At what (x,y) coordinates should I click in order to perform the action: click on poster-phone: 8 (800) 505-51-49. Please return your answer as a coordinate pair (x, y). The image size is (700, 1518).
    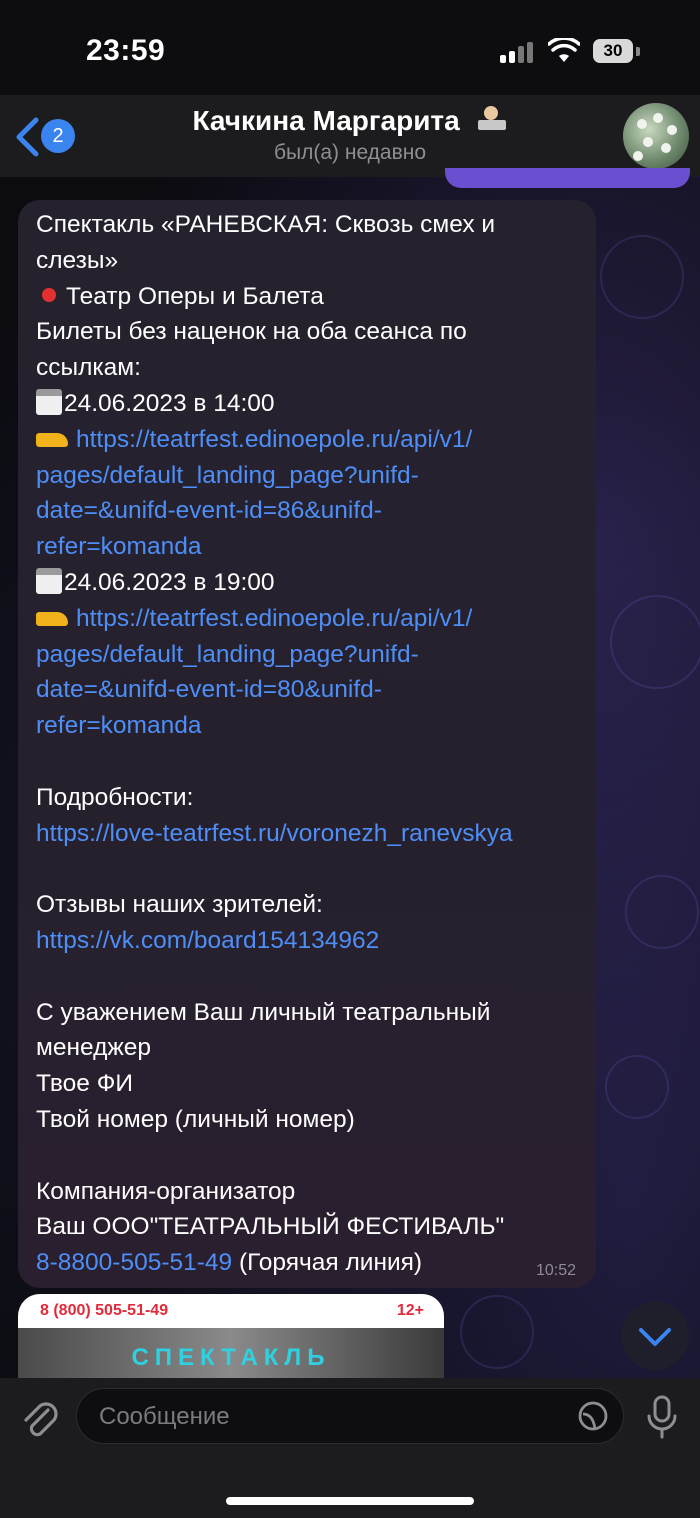
    Looking at the image, I should click on (104, 1310).